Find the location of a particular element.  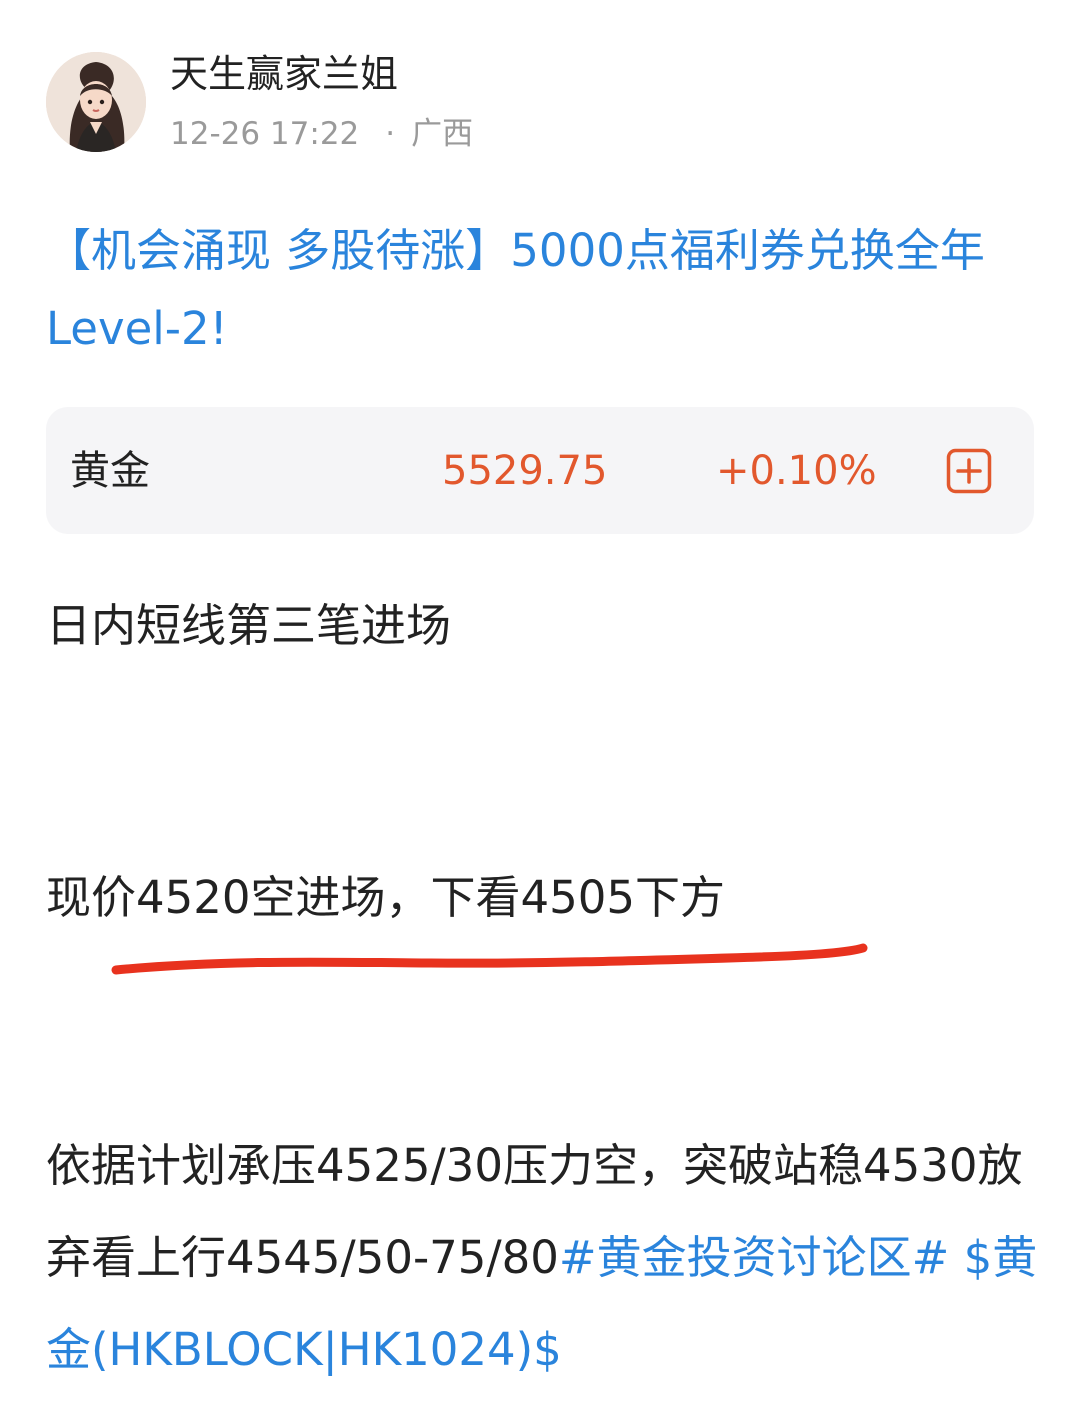

post-location: 广西 is located at coordinates (442, 134).